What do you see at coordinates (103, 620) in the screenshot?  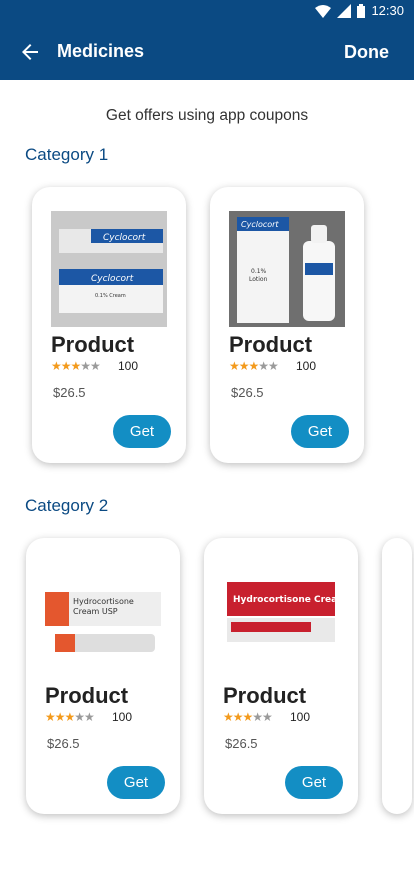 I see `product-image: Hydrocortisone Cream USP` at bounding box center [103, 620].